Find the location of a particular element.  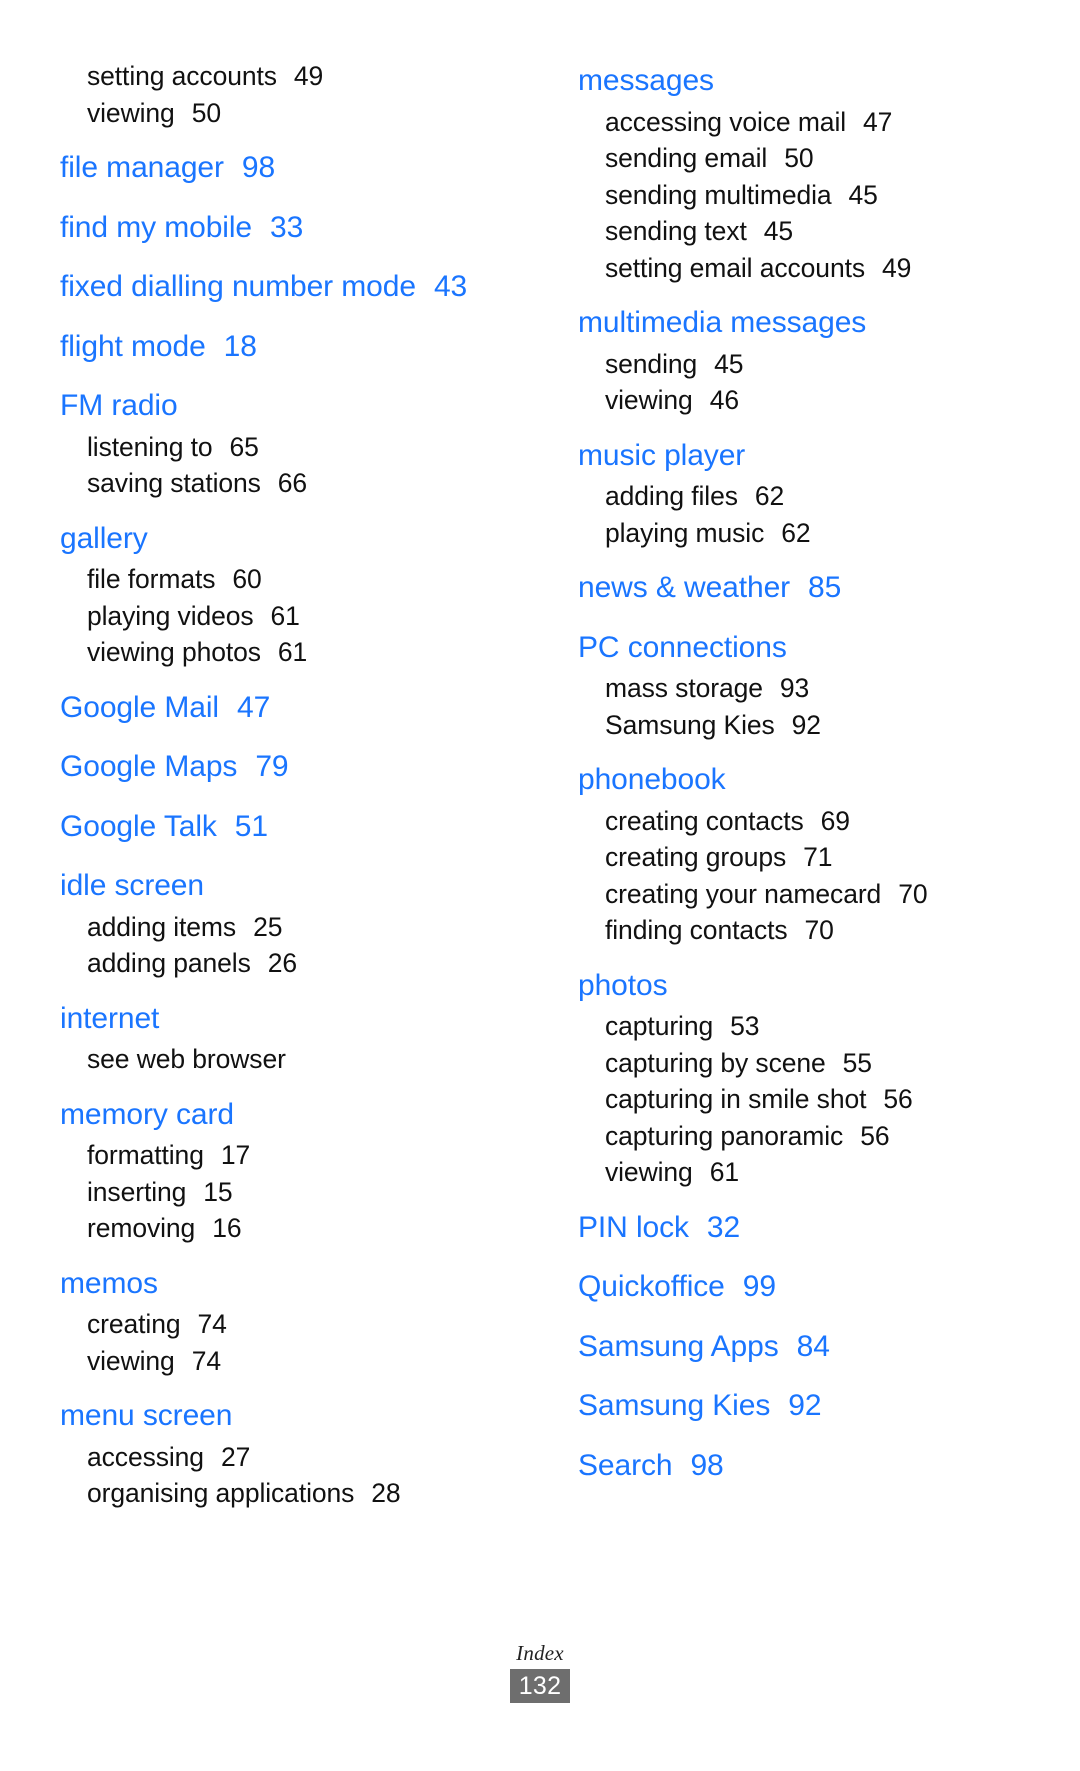

index-subentry-page: 70 is located at coordinates (913, 893).